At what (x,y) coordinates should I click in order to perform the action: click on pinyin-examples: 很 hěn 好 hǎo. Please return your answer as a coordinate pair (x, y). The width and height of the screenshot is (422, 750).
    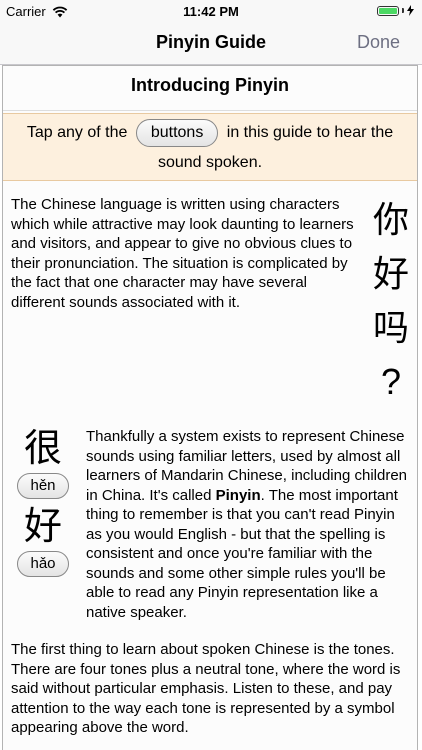
    Looking at the image, I should click on (43, 505).